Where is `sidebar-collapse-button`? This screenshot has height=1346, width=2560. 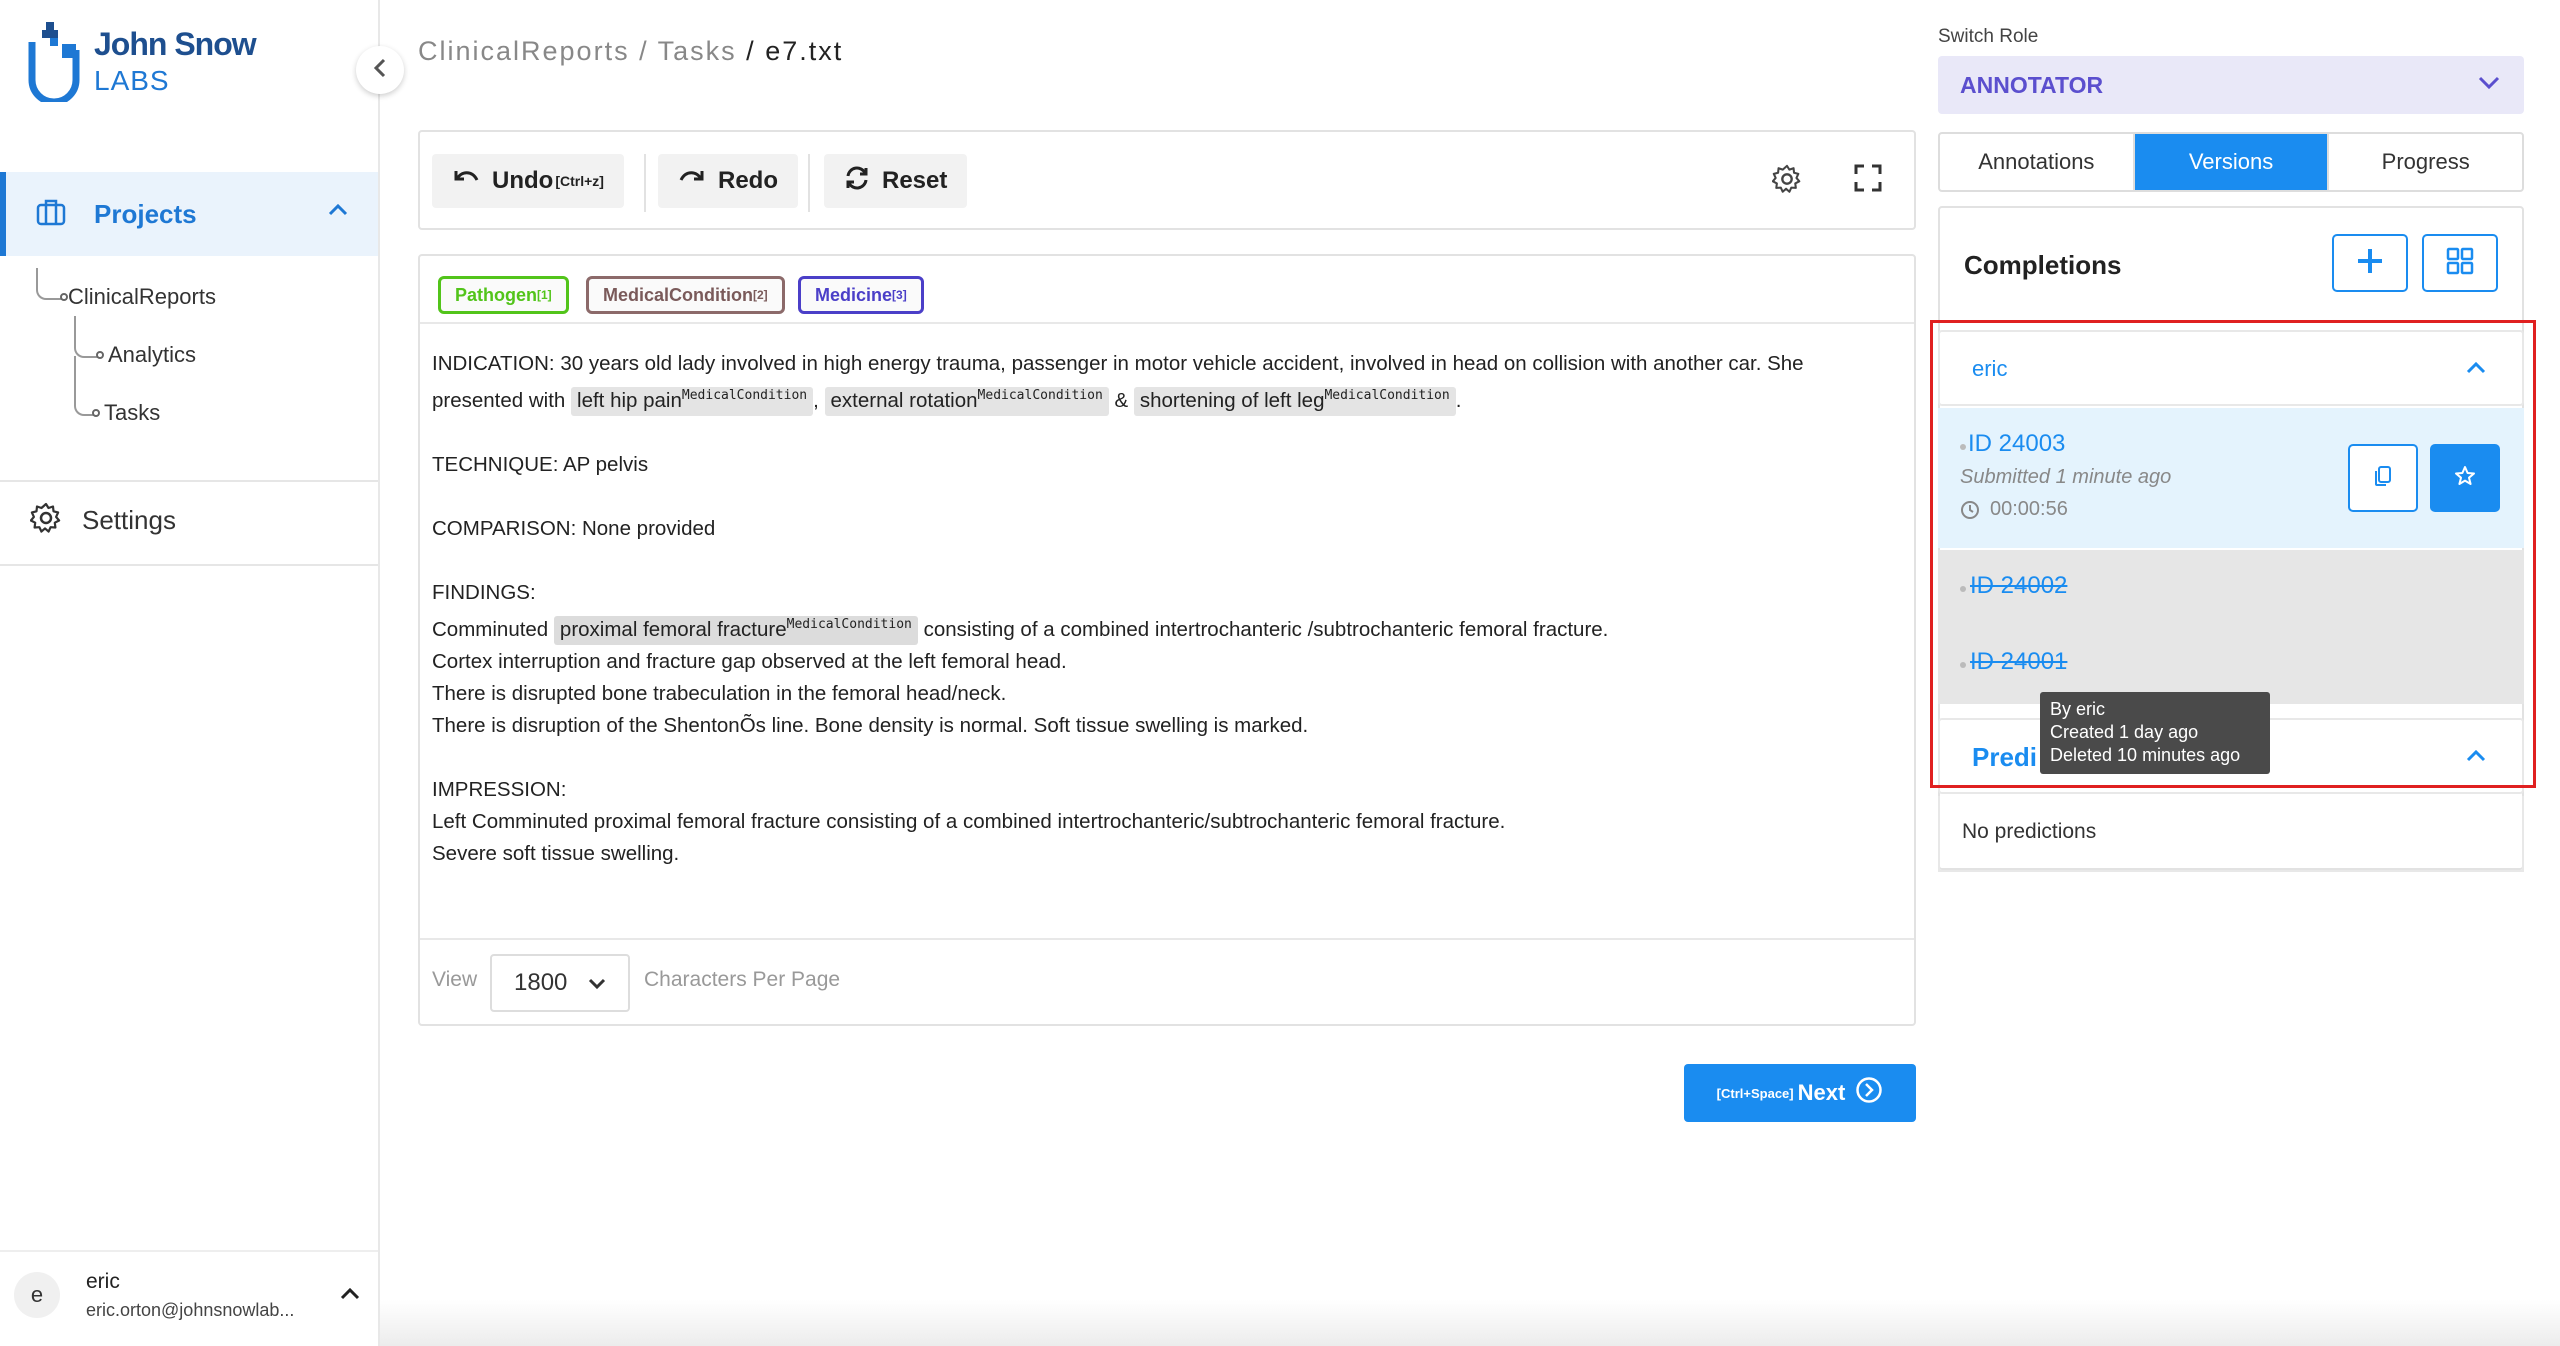
sidebar-collapse-button is located at coordinates (380, 70).